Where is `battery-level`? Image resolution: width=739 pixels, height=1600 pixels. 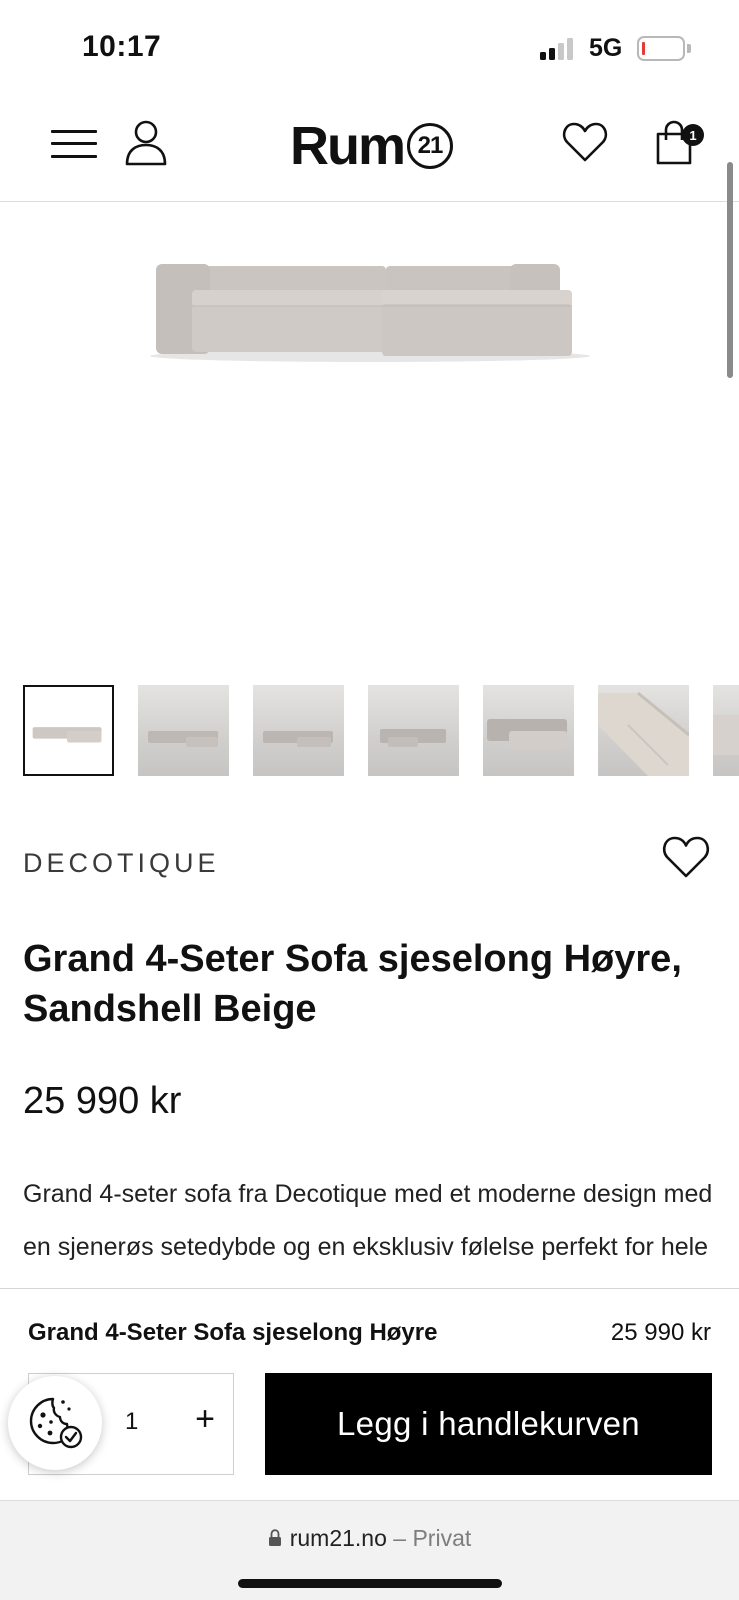
battery-level is located at coordinates (643, 48).